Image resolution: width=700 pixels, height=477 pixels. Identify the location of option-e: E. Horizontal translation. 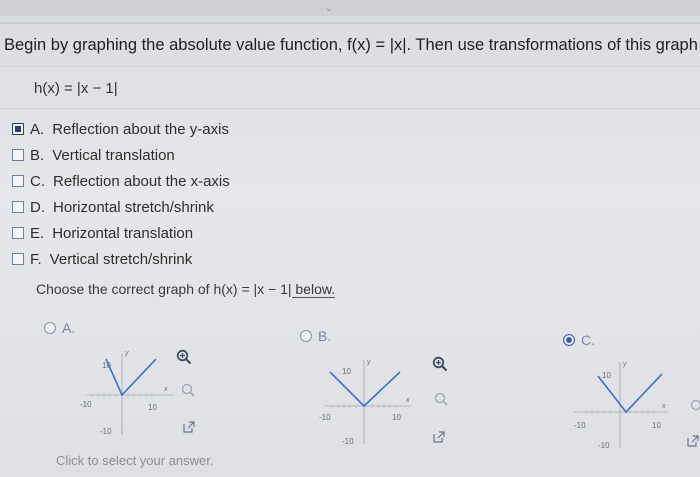
(121, 233).